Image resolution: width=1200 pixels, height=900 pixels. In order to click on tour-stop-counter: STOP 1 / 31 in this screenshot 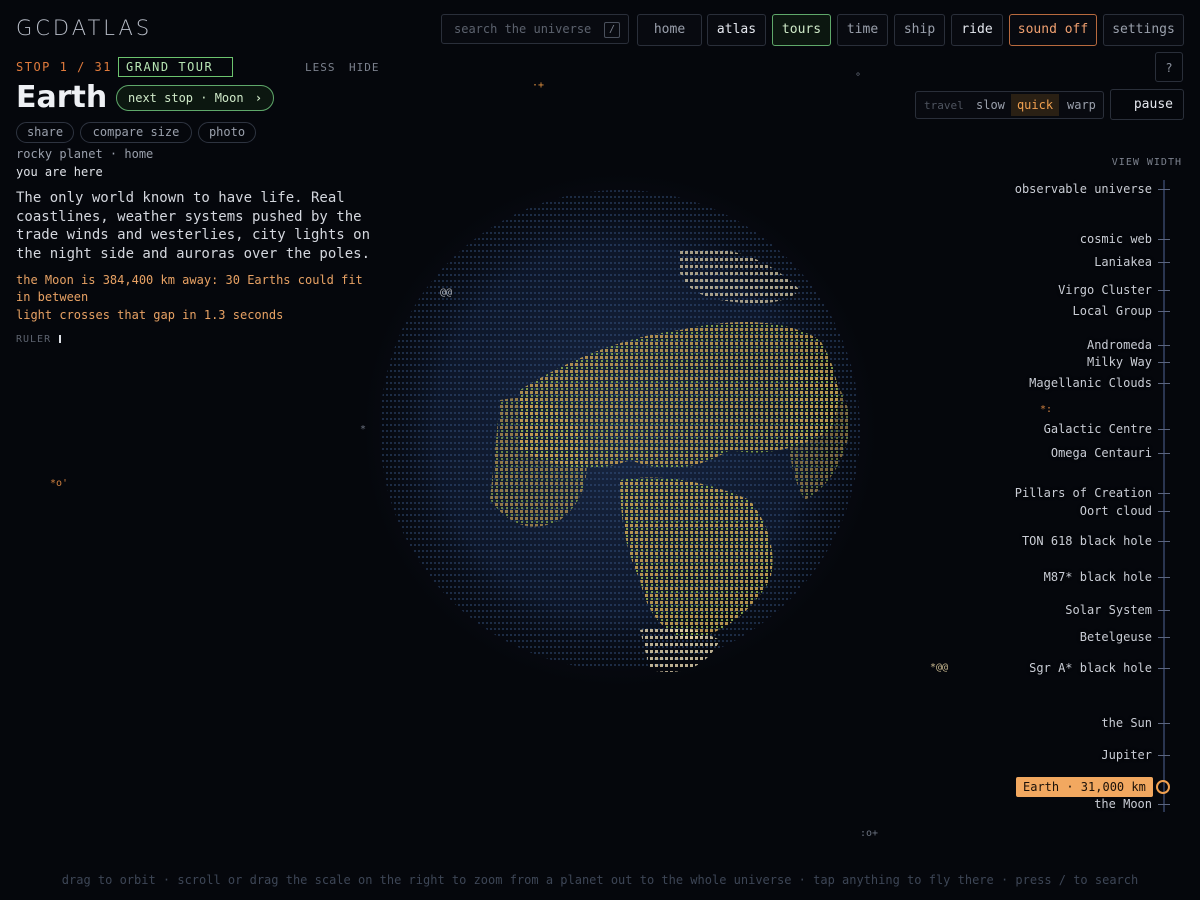, I will do `click(64, 67)`.